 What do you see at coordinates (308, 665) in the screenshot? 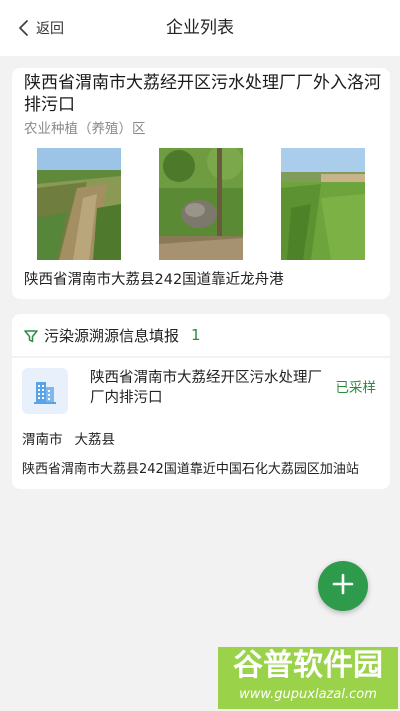
I see `watermark-brand: 谷普软件园` at bounding box center [308, 665].